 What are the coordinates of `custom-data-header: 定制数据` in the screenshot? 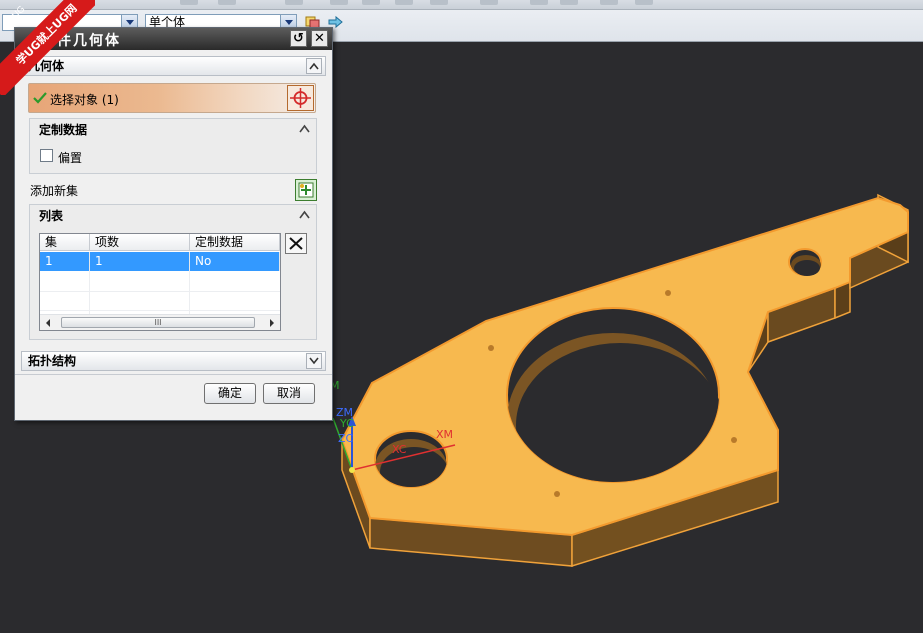 It's located at (173, 130).